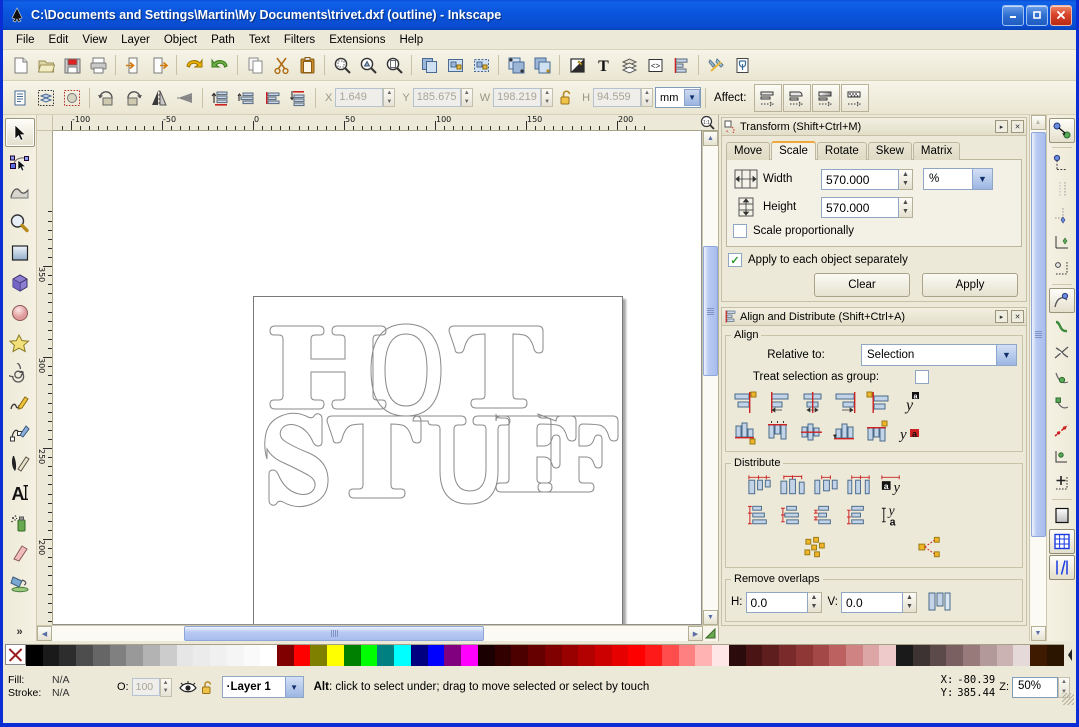  I want to click on overlap-h-spinner: ▲ ▼, so click(814, 602).